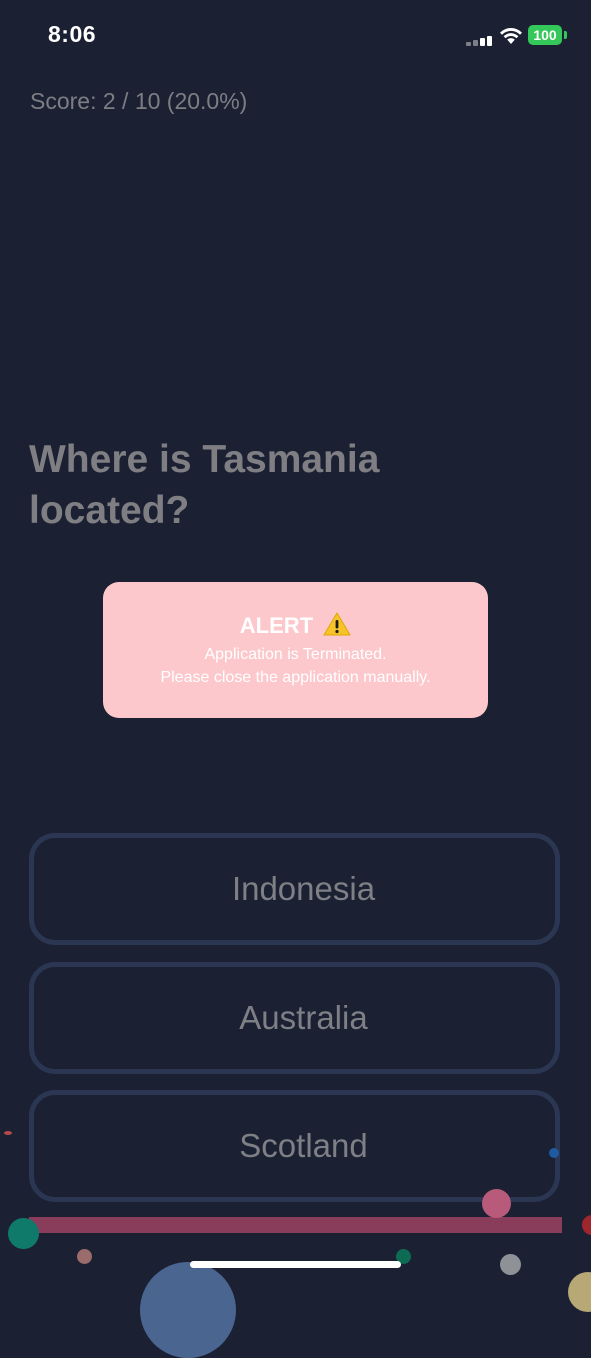 The width and height of the screenshot is (591, 1358). I want to click on answer-option-label: Scotland, so click(303, 1145).